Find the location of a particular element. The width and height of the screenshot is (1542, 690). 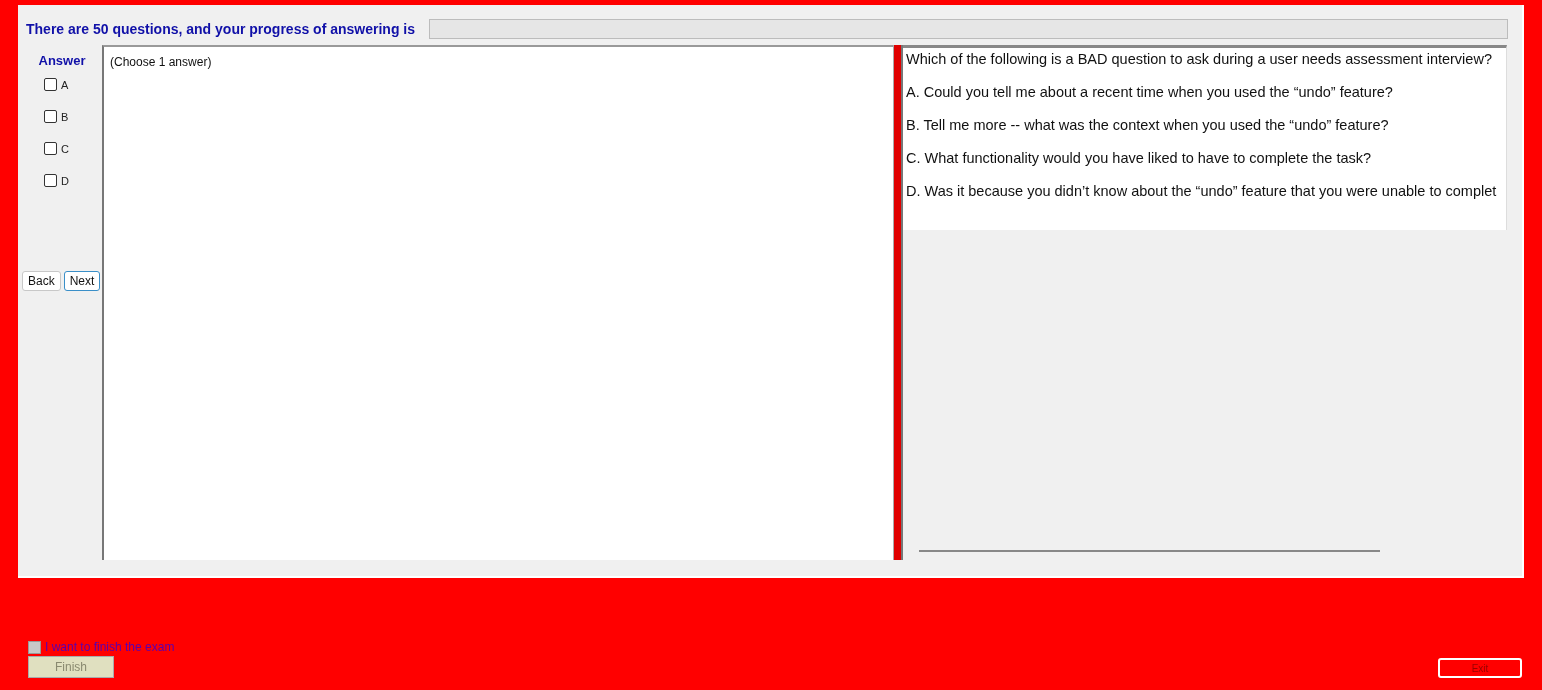

choice-text: B. Tell me more -- what was the context when you used the “undo” feature? is located at coordinates (1148, 125).